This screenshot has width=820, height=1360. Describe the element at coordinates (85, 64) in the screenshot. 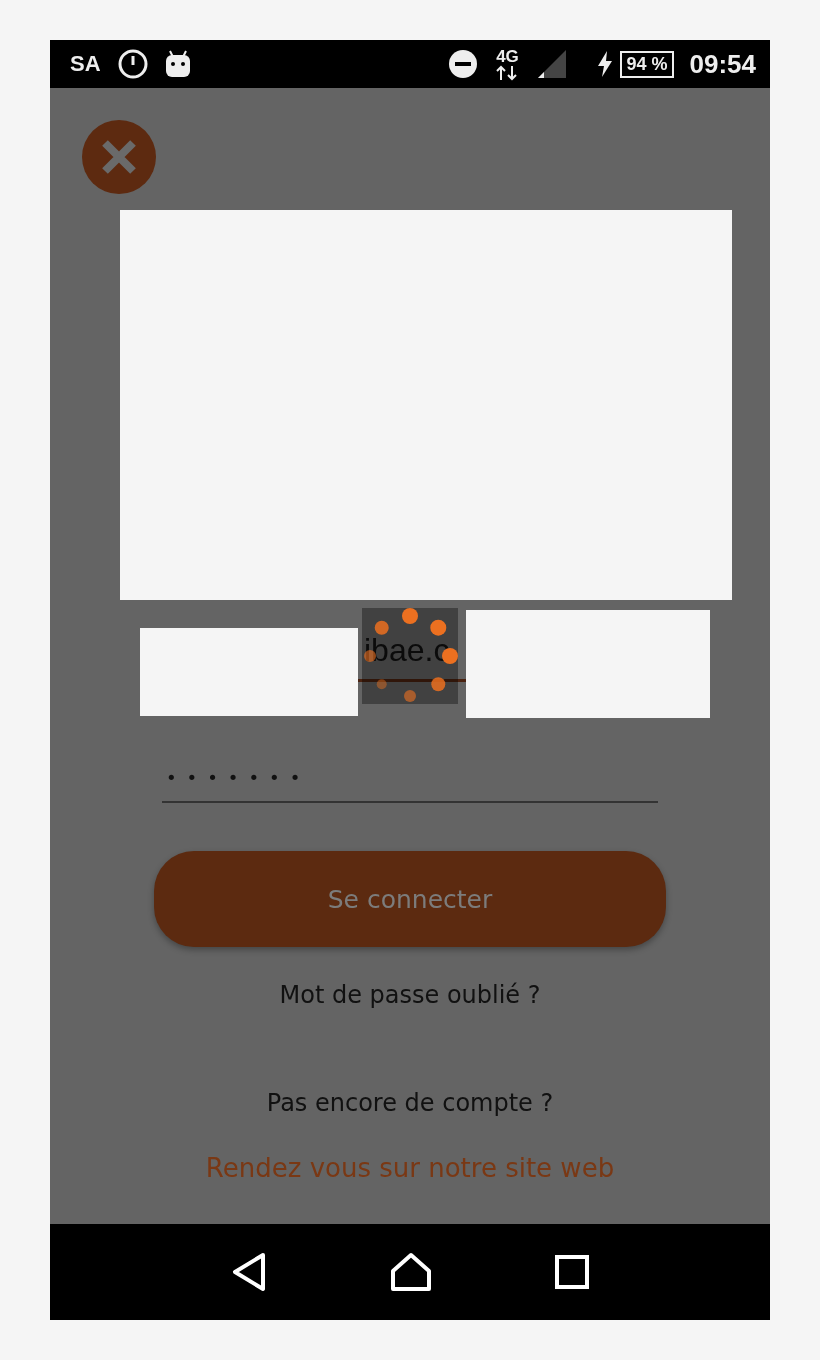

I see `carrier-label: SA` at that location.